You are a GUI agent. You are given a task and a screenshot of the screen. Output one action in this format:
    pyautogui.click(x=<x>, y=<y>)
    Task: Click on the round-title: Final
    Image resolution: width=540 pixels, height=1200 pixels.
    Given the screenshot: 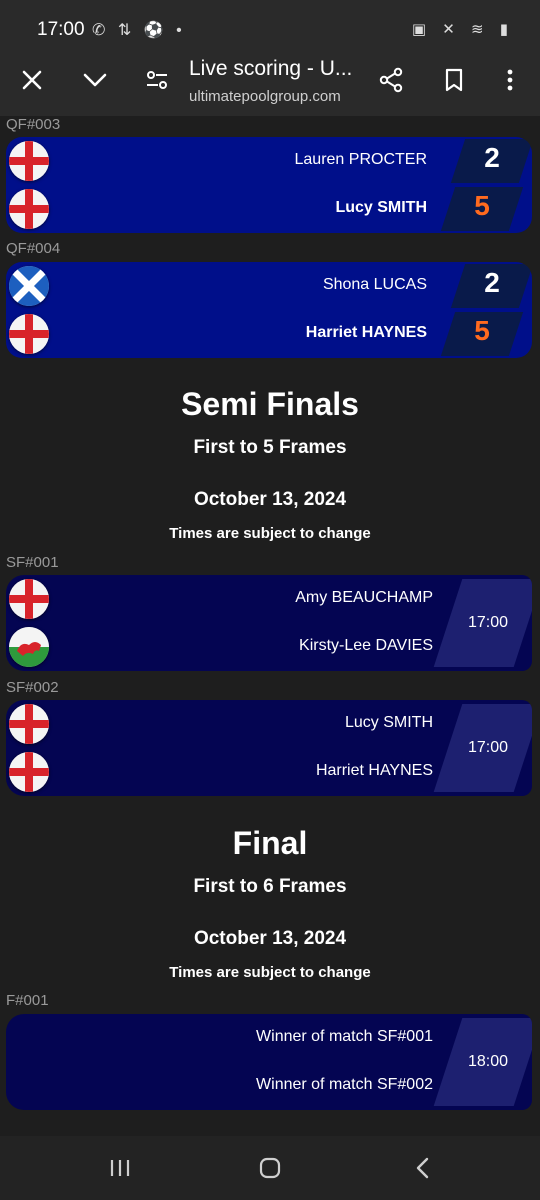 What is the action you would take?
    pyautogui.click(x=270, y=843)
    